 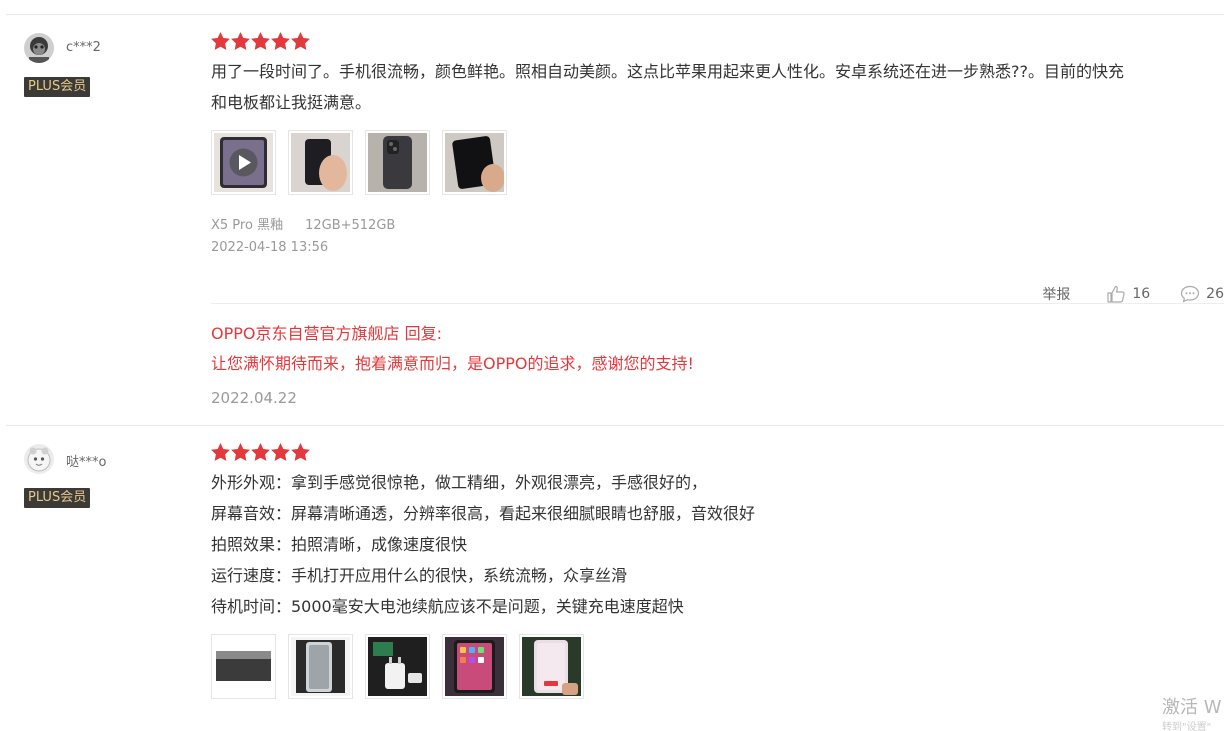 I want to click on product-meta: X5 Pro 黑釉 12GB+512GB 2022-04-18 13:56, so click(x=717, y=237).